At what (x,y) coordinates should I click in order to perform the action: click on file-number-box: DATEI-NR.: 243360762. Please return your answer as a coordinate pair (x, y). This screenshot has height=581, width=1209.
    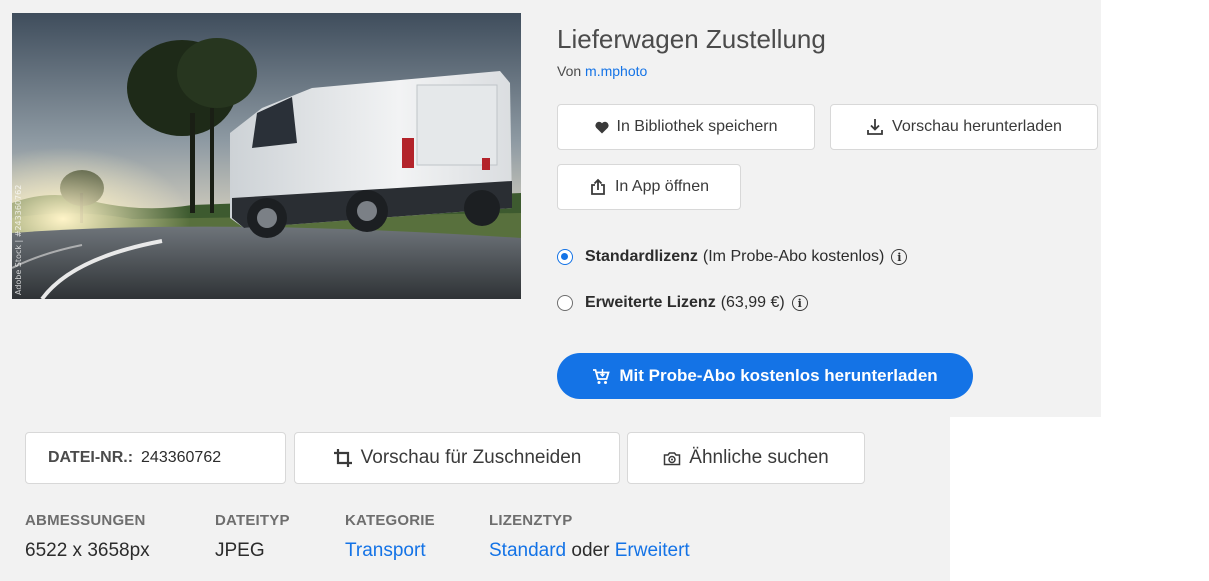
    Looking at the image, I should click on (155, 458).